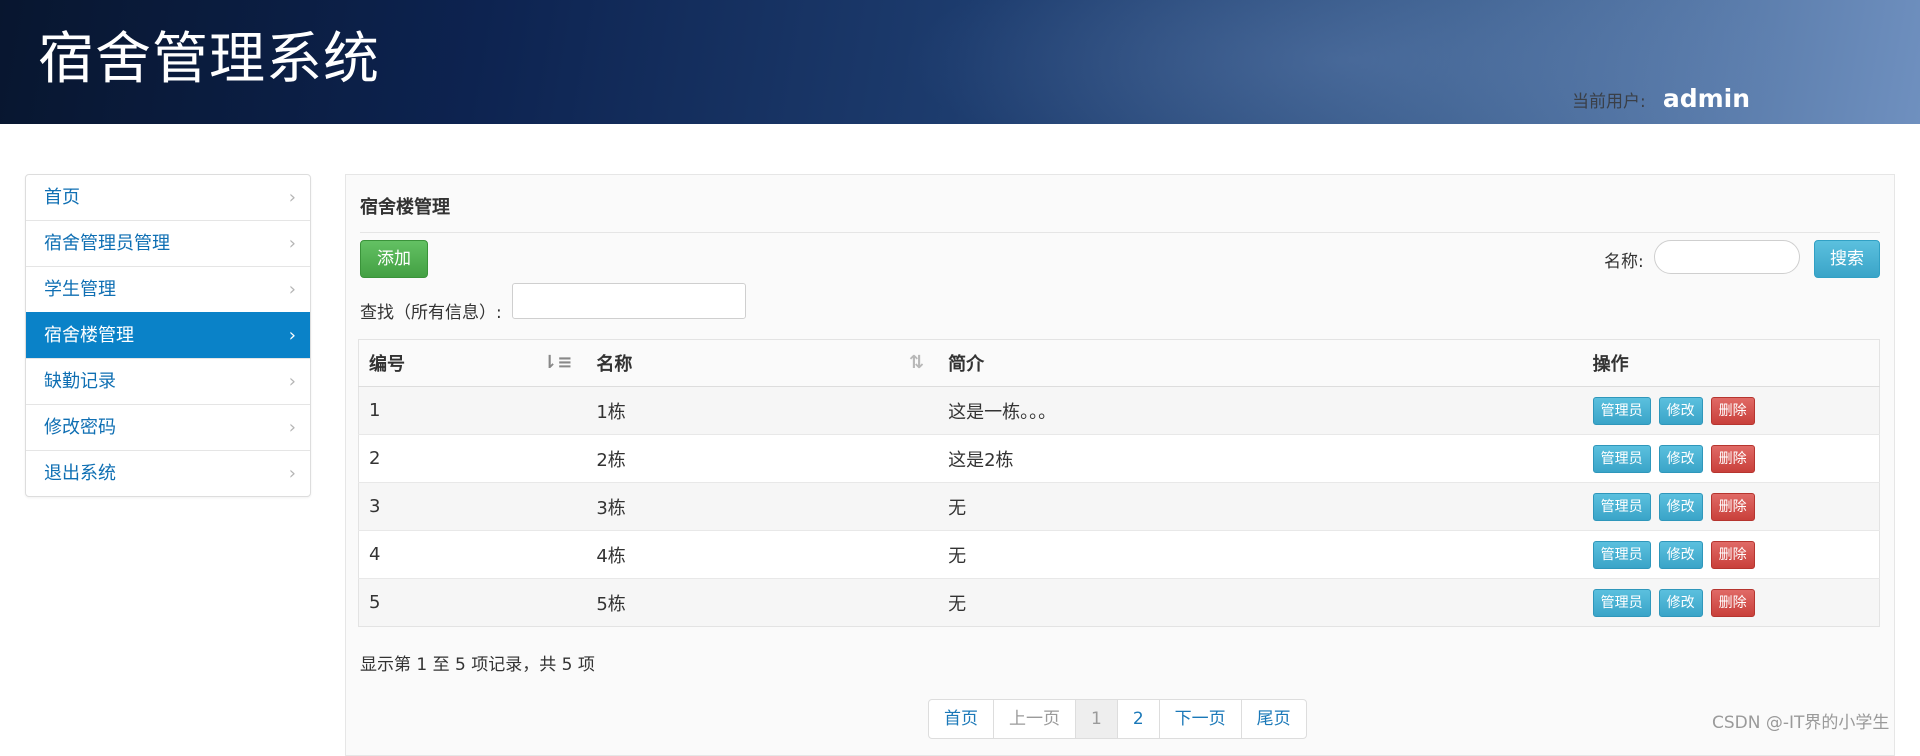 Image resolution: width=1920 pixels, height=756 pixels. I want to click on sidebar-item-label: 宿舍管理员管理, so click(107, 243).